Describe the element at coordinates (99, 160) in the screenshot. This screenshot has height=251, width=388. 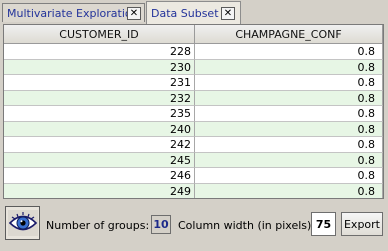
I see `cell-customer-id: 245` at that location.